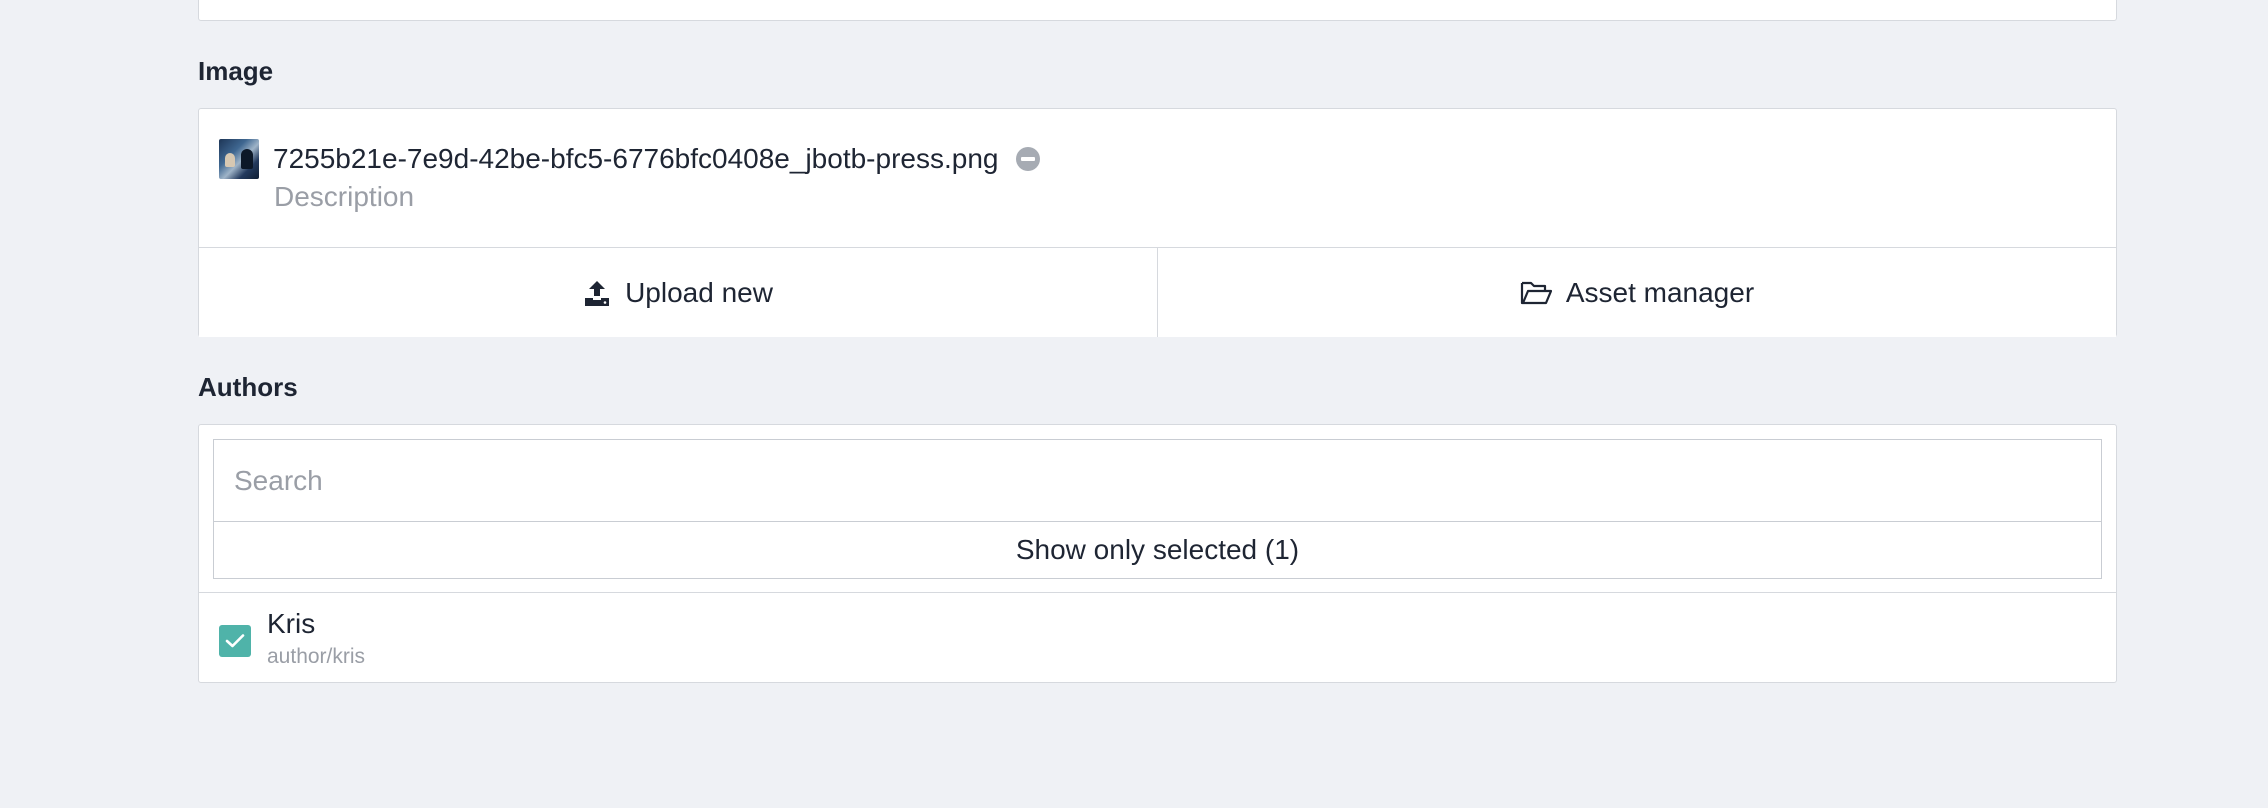 The height and width of the screenshot is (808, 2268). Describe the element at coordinates (239, 159) in the screenshot. I see `image-thumbnail` at that location.